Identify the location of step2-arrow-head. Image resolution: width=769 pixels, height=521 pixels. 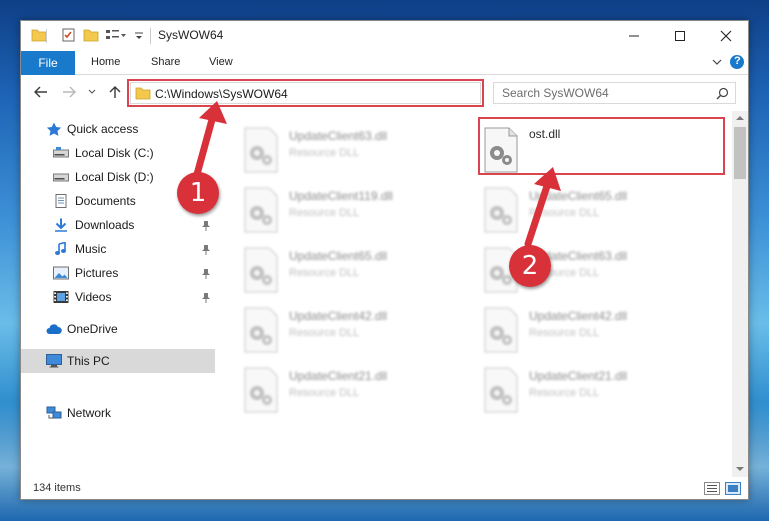
(547, 179).